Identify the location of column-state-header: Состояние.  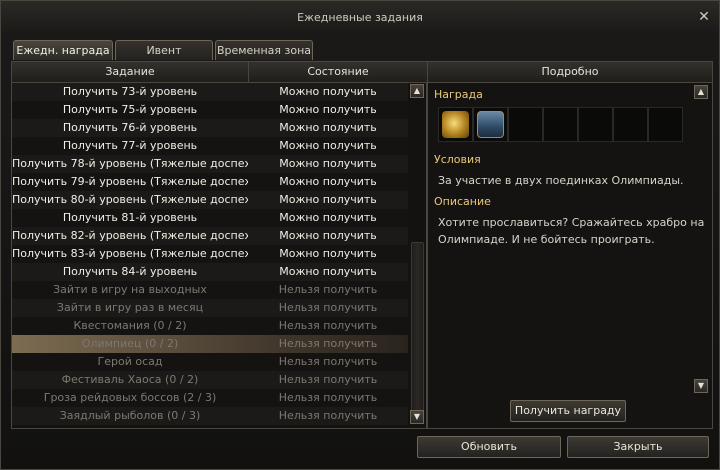
(337, 72).